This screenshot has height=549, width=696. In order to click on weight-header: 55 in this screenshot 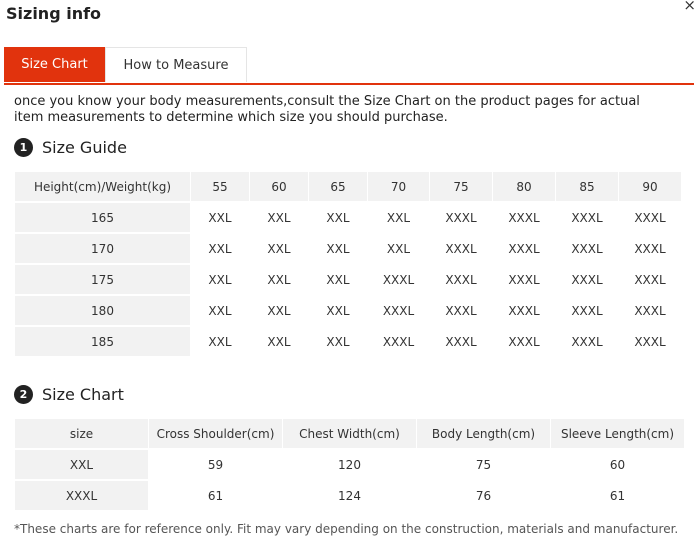, I will do `click(220, 186)`.